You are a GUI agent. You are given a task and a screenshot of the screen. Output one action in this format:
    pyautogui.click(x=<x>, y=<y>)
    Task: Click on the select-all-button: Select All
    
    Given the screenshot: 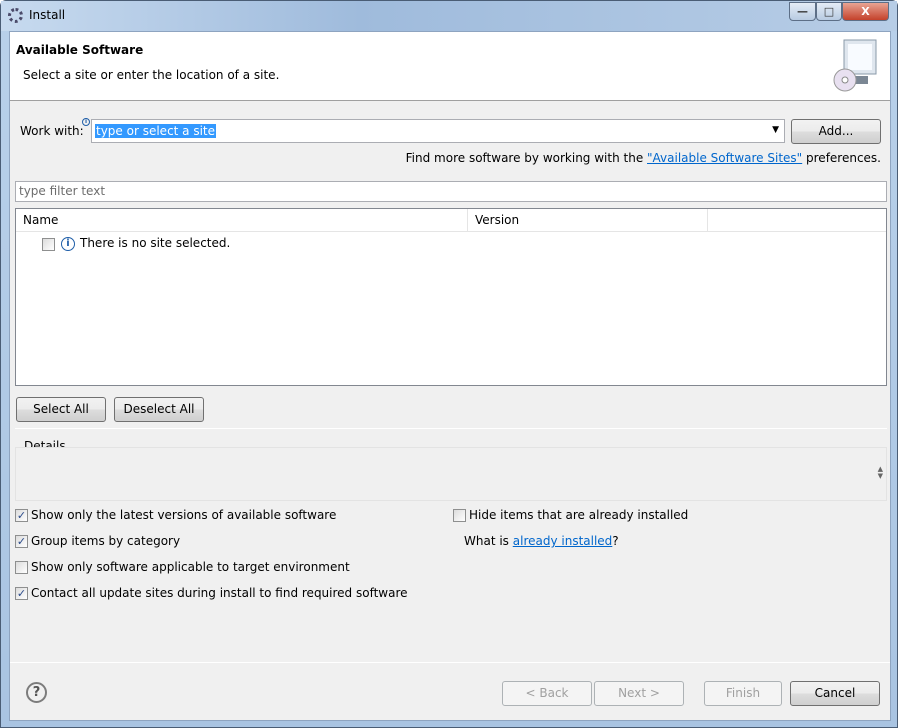 What is the action you would take?
    pyautogui.click(x=61, y=409)
    